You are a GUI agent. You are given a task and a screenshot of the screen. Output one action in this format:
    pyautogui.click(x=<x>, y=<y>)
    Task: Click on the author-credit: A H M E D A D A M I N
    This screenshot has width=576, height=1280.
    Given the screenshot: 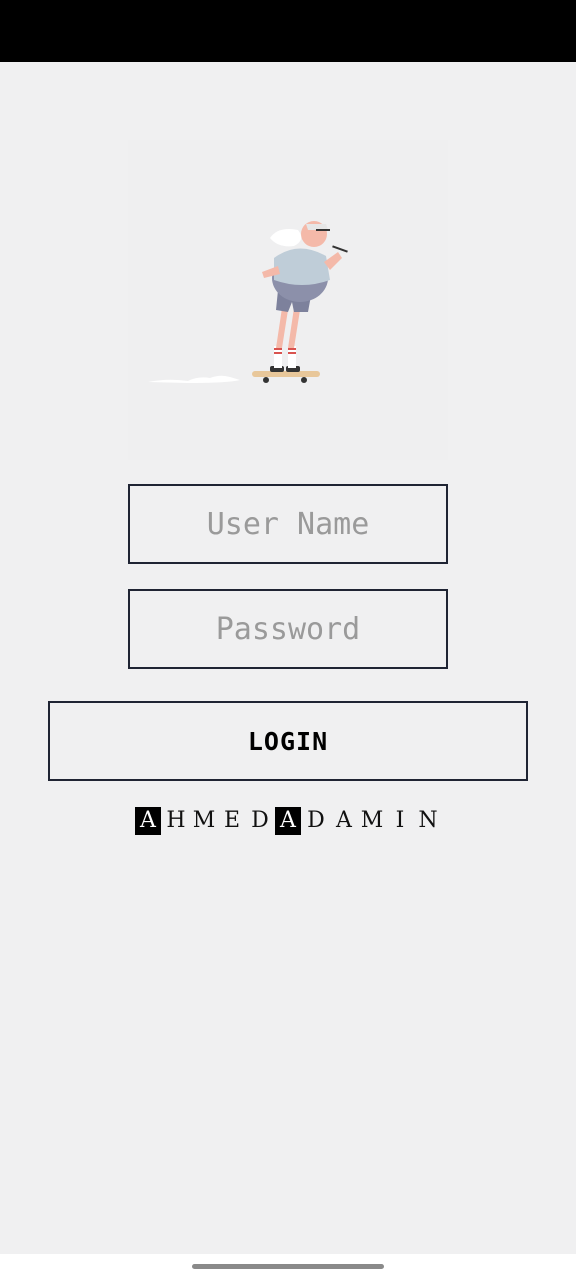 What is the action you would take?
    pyautogui.click(x=288, y=821)
    